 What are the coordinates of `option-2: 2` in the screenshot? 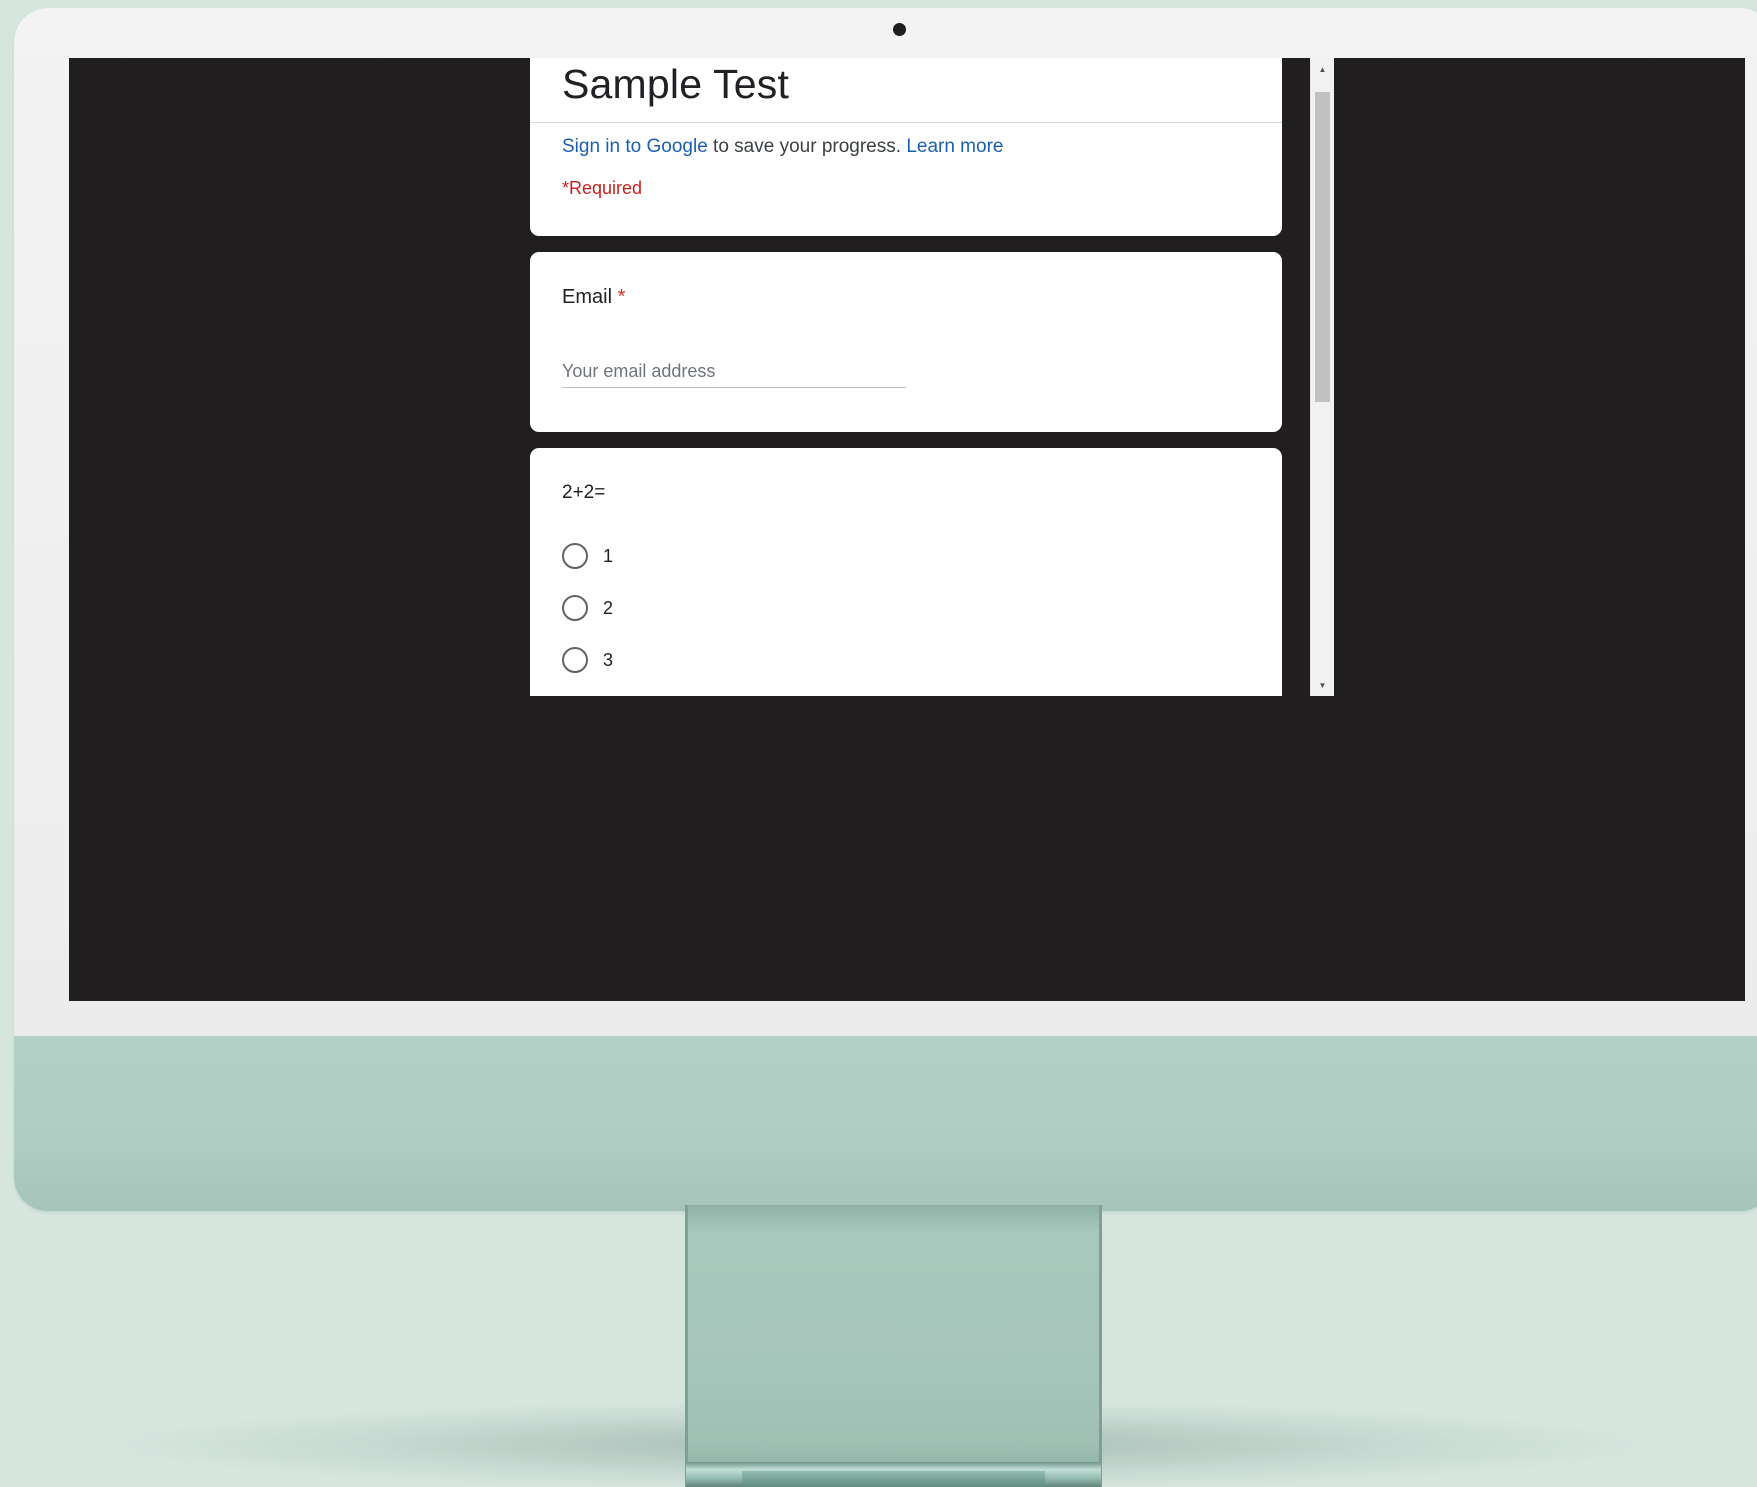 It's located at (587, 608).